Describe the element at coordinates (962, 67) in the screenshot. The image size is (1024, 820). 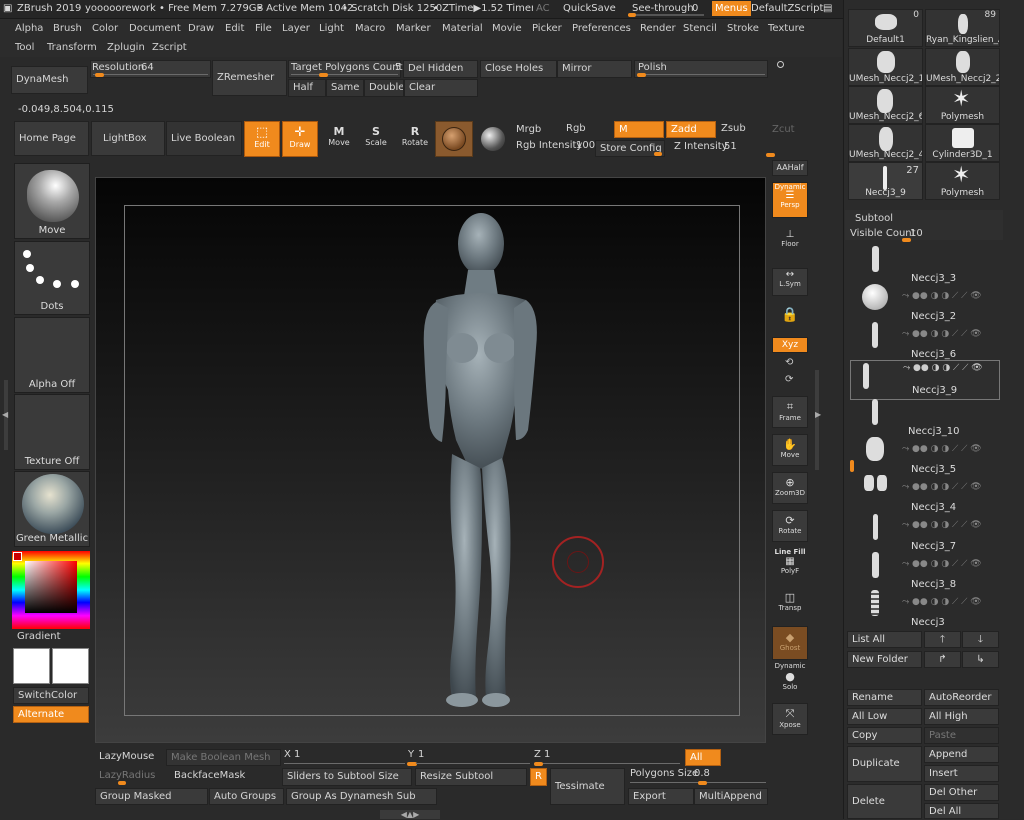
I see `tool-umesh-2: UMesh_Neccj2_2` at that location.